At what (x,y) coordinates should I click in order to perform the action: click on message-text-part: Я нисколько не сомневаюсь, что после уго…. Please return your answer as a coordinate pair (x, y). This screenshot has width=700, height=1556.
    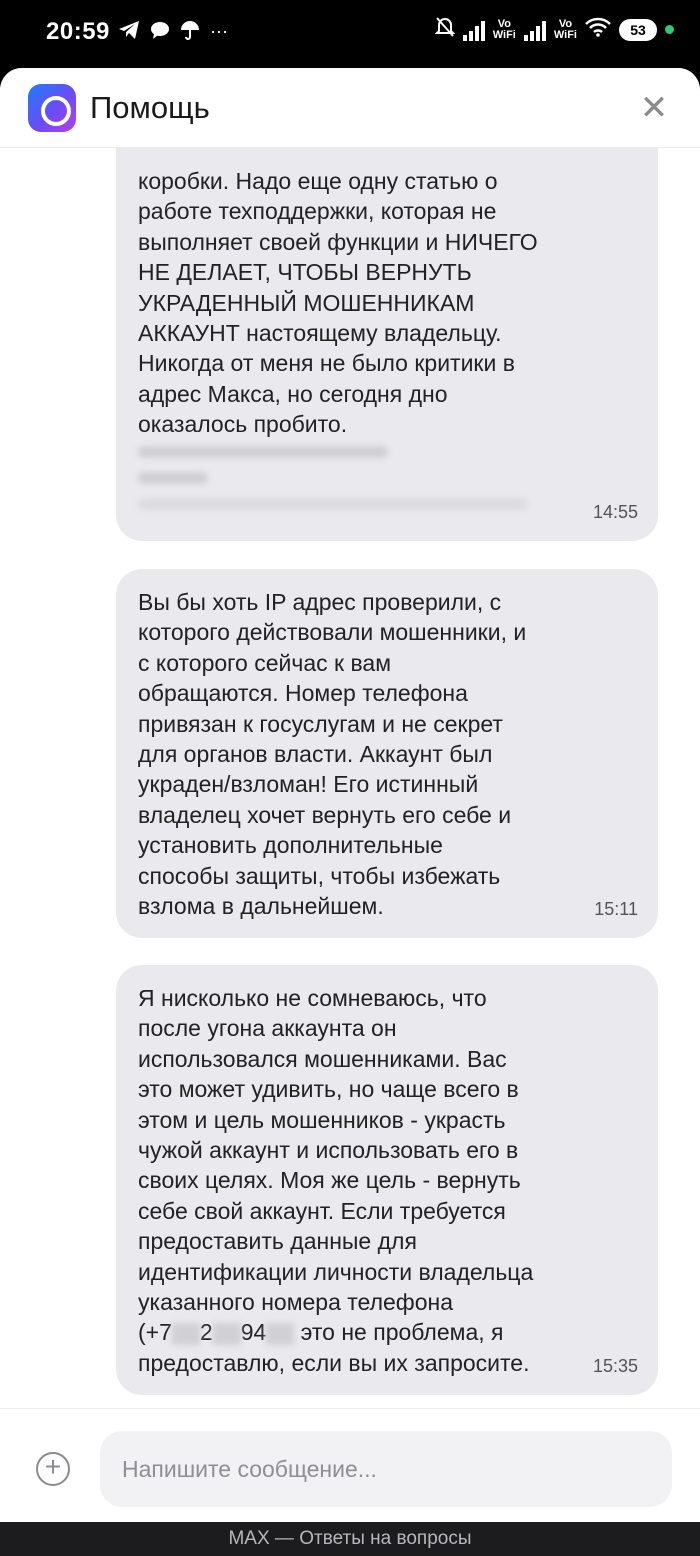
    Looking at the image, I should click on (336, 1150).